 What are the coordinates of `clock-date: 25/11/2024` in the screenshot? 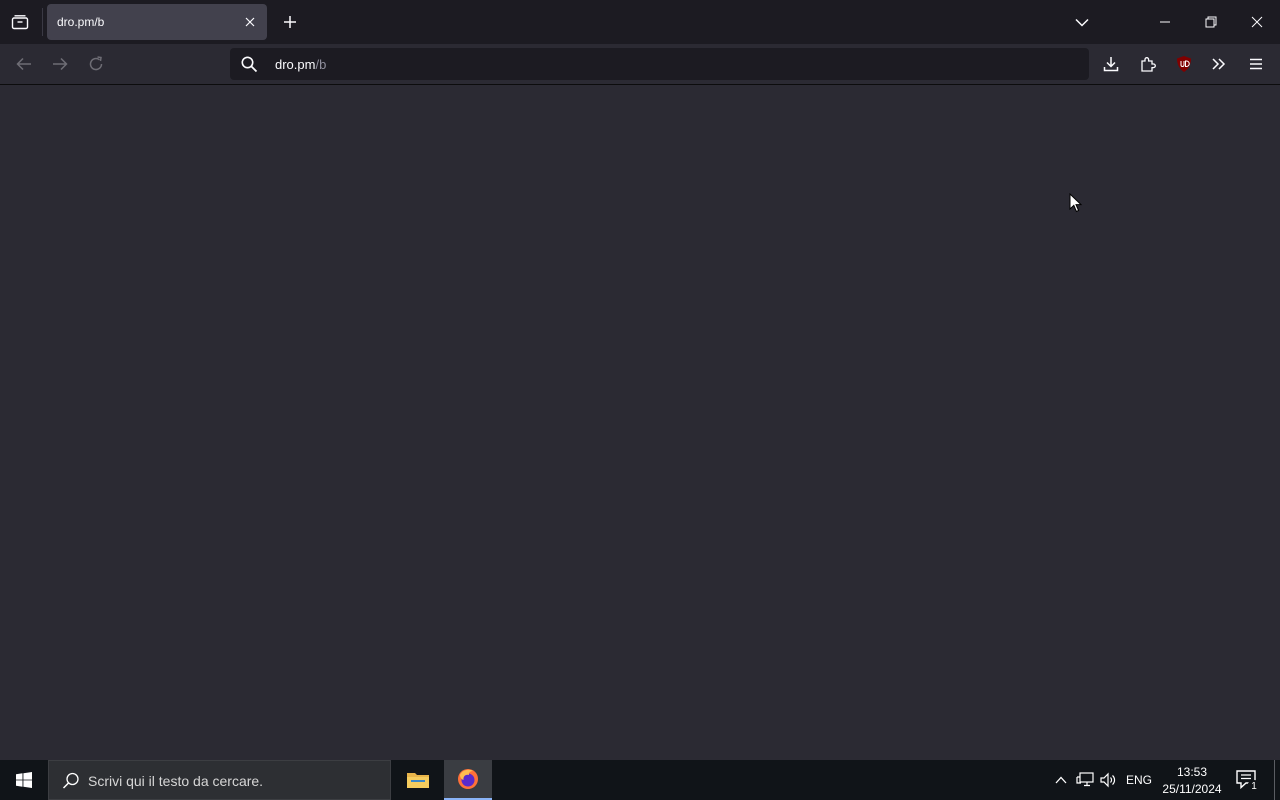 It's located at (1192, 789).